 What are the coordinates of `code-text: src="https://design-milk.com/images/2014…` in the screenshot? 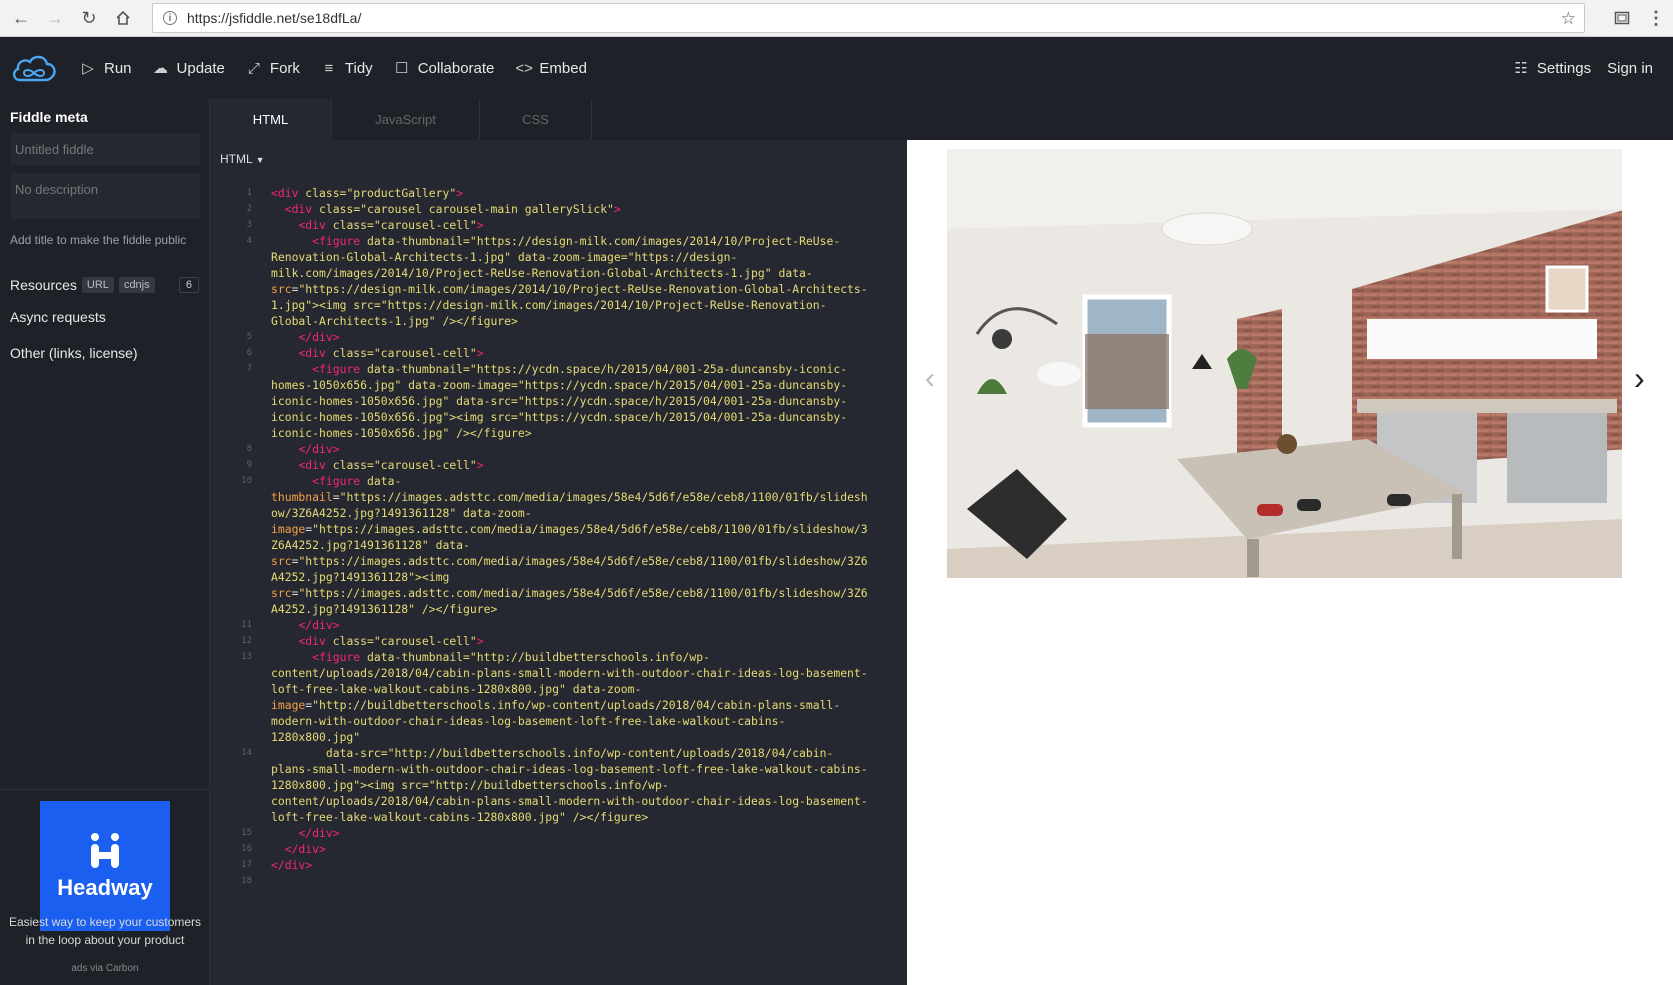 It's located at (569, 289).